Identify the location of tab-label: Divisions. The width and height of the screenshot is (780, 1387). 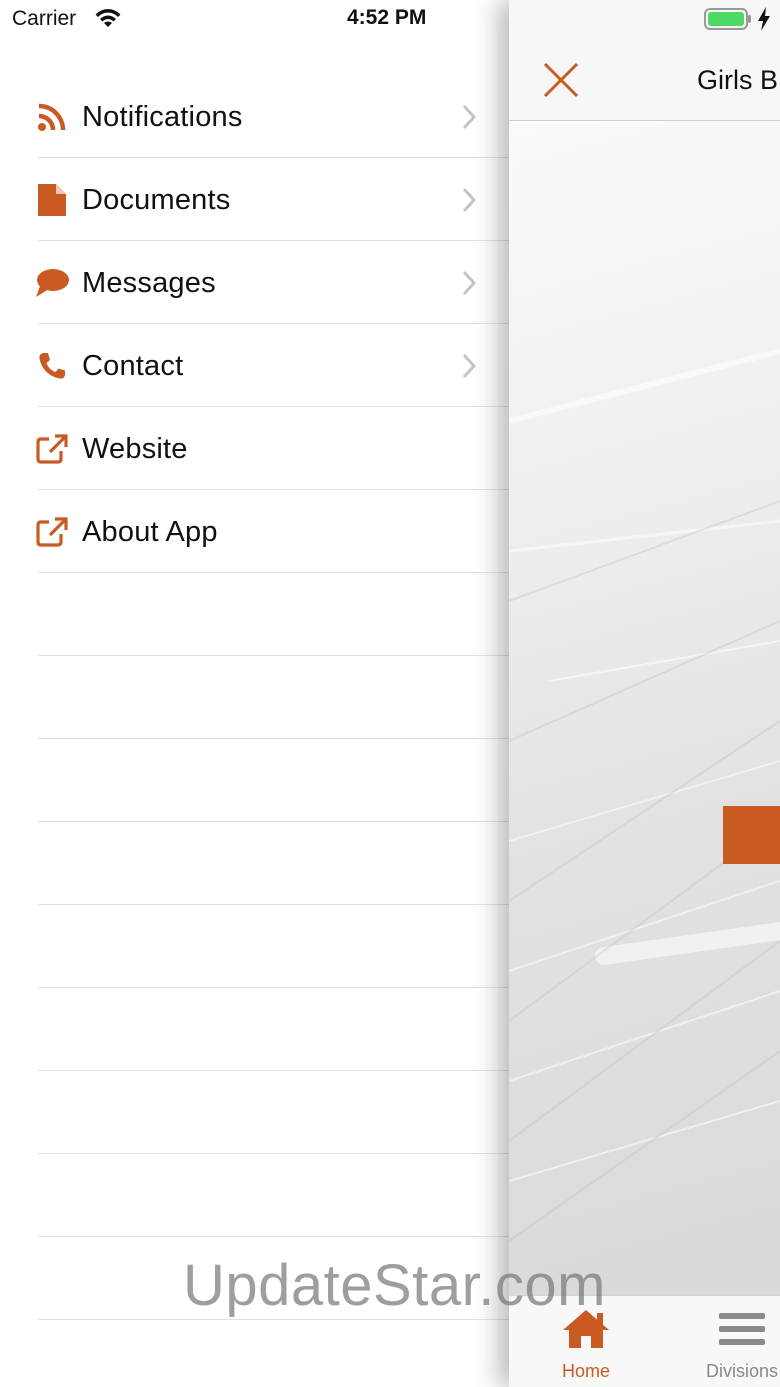
(742, 1371).